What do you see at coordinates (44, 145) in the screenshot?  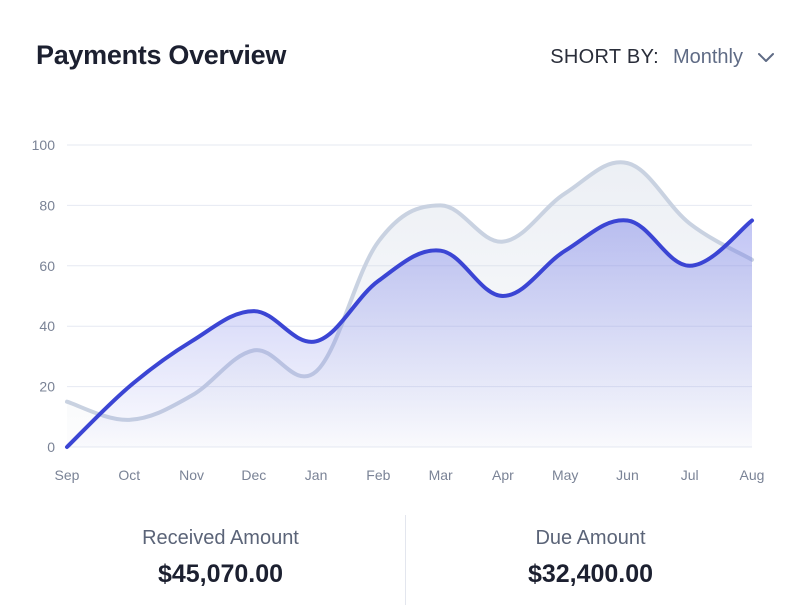 I see `y-tick-label: 100` at bounding box center [44, 145].